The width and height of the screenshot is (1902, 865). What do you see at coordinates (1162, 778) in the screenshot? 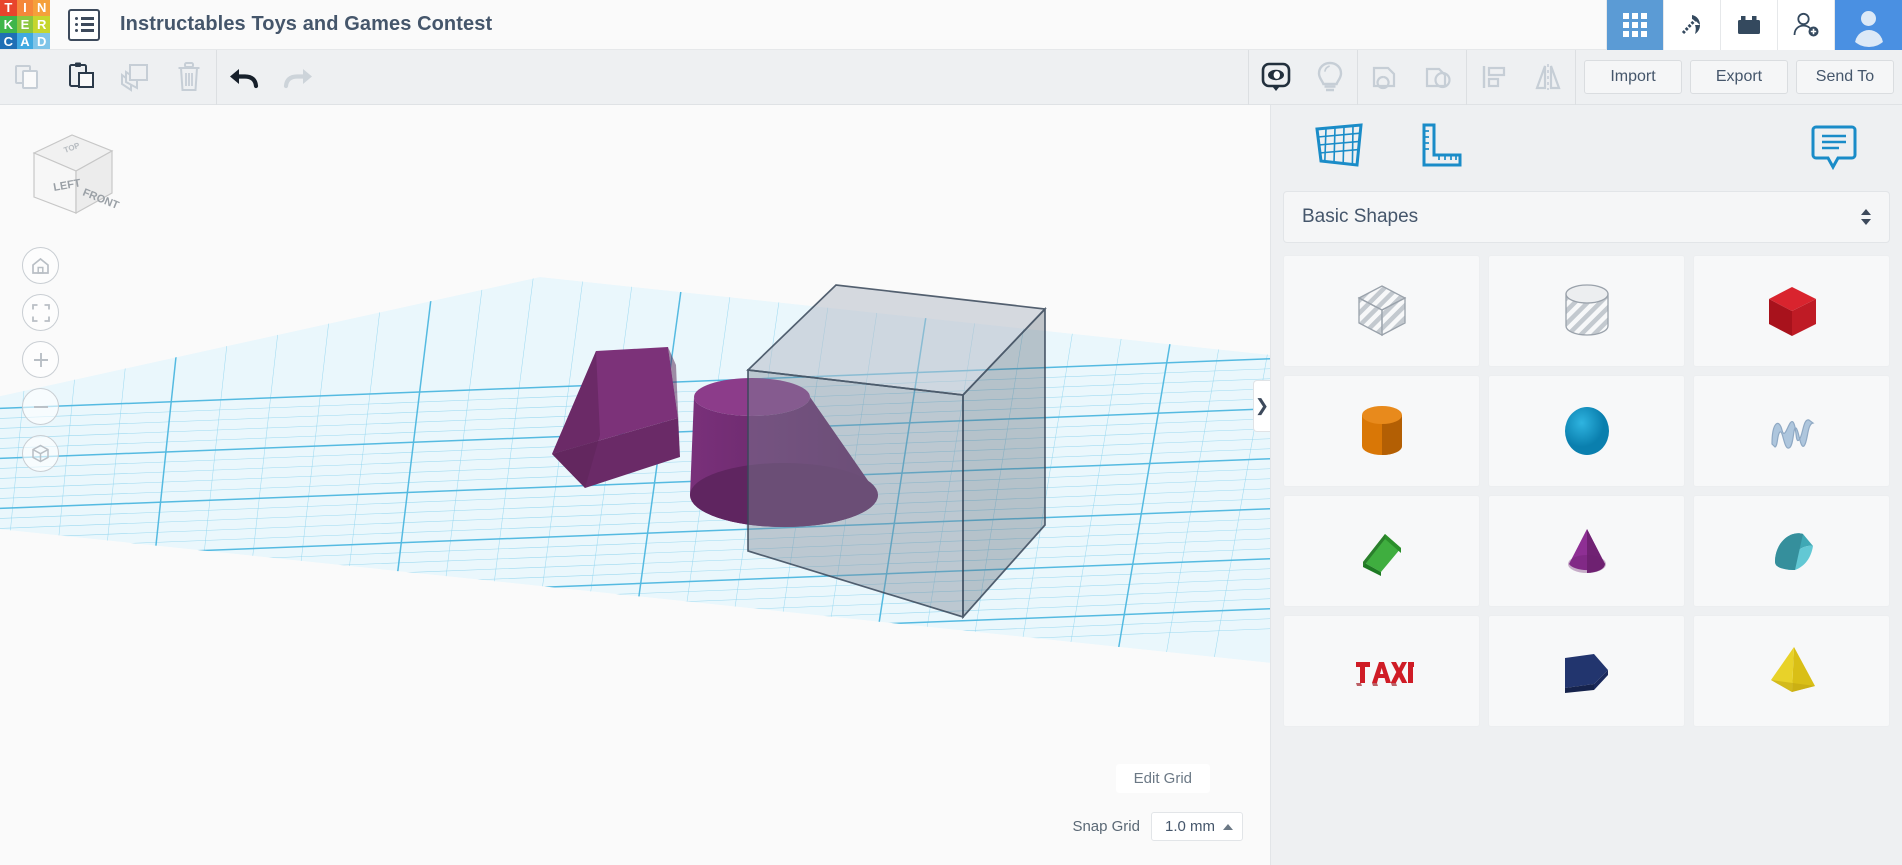
I see `edit-grid-button: Edit Grid` at bounding box center [1162, 778].